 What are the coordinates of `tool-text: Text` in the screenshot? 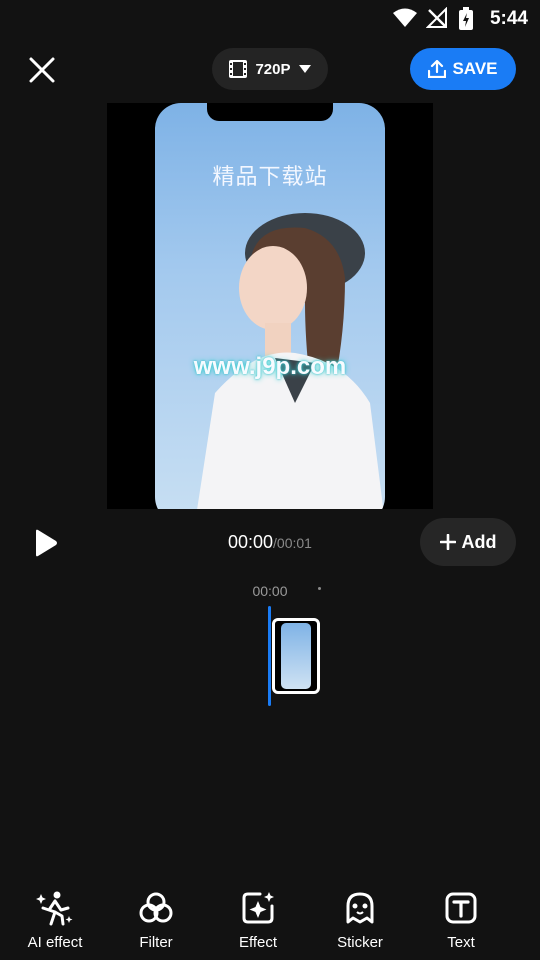 It's located at (461, 923).